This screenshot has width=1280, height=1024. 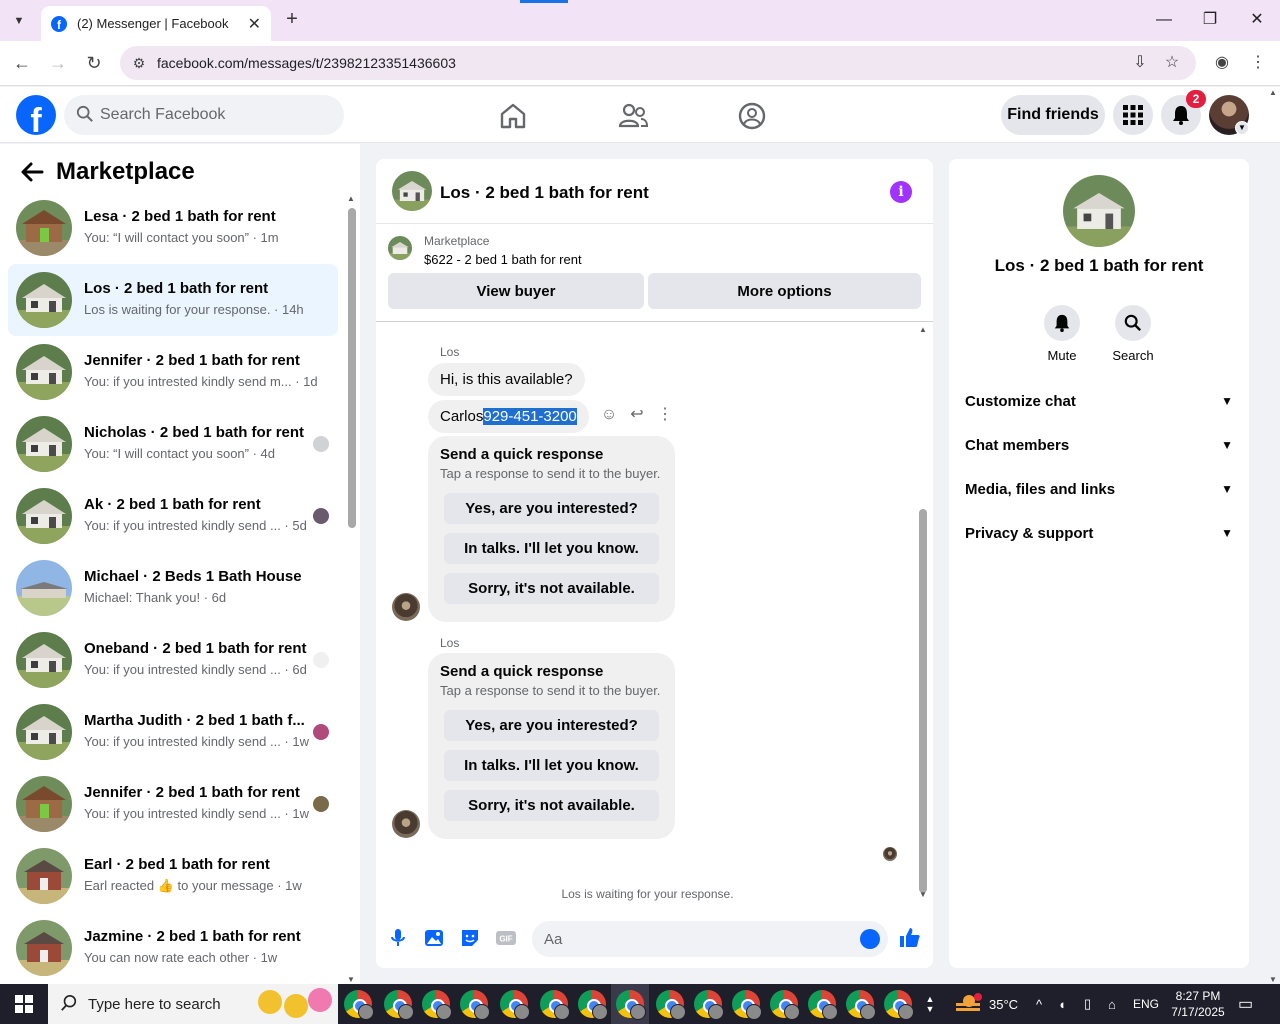 What do you see at coordinates (1133, 323) in the screenshot?
I see `search-in-chat-button` at bounding box center [1133, 323].